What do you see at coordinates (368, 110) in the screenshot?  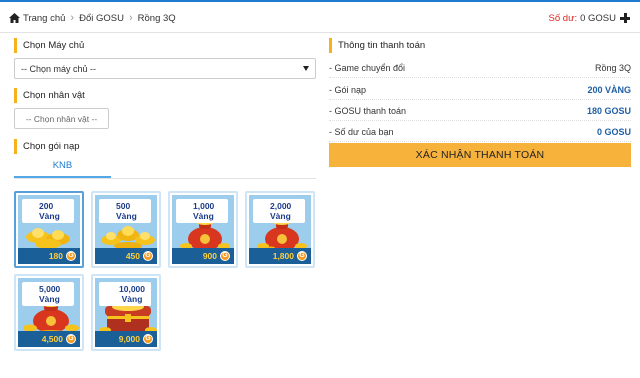 I see `payment-row-key: - GOSU thanh toán` at bounding box center [368, 110].